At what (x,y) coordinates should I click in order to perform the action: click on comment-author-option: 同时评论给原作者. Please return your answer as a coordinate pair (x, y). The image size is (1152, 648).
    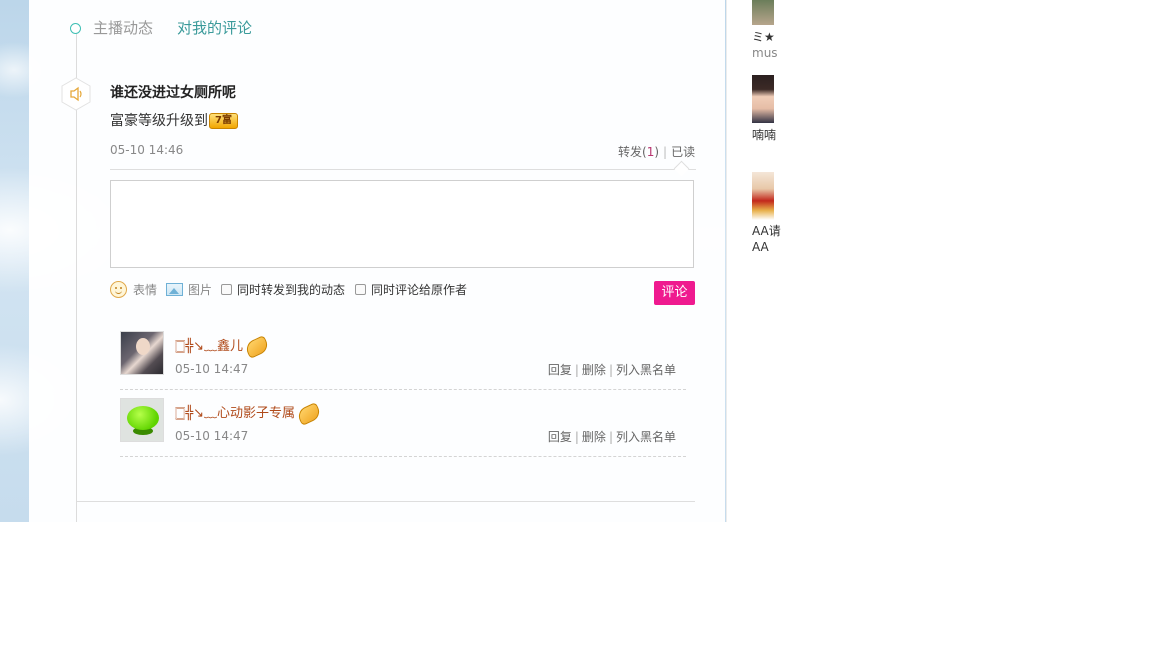
    Looking at the image, I should click on (411, 289).